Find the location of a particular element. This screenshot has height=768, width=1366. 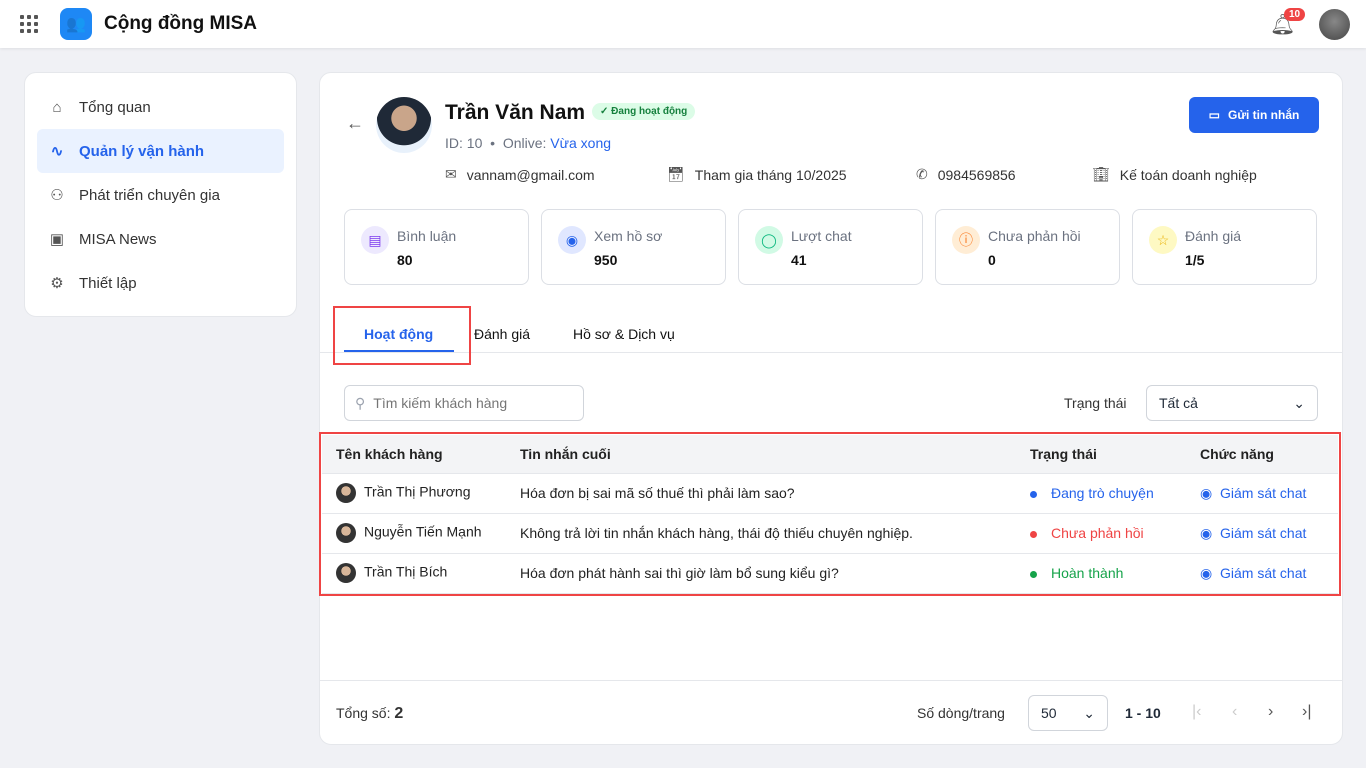

stat-card-chats: ◯ Lượt chat 41 is located at coordinates (830, 247).